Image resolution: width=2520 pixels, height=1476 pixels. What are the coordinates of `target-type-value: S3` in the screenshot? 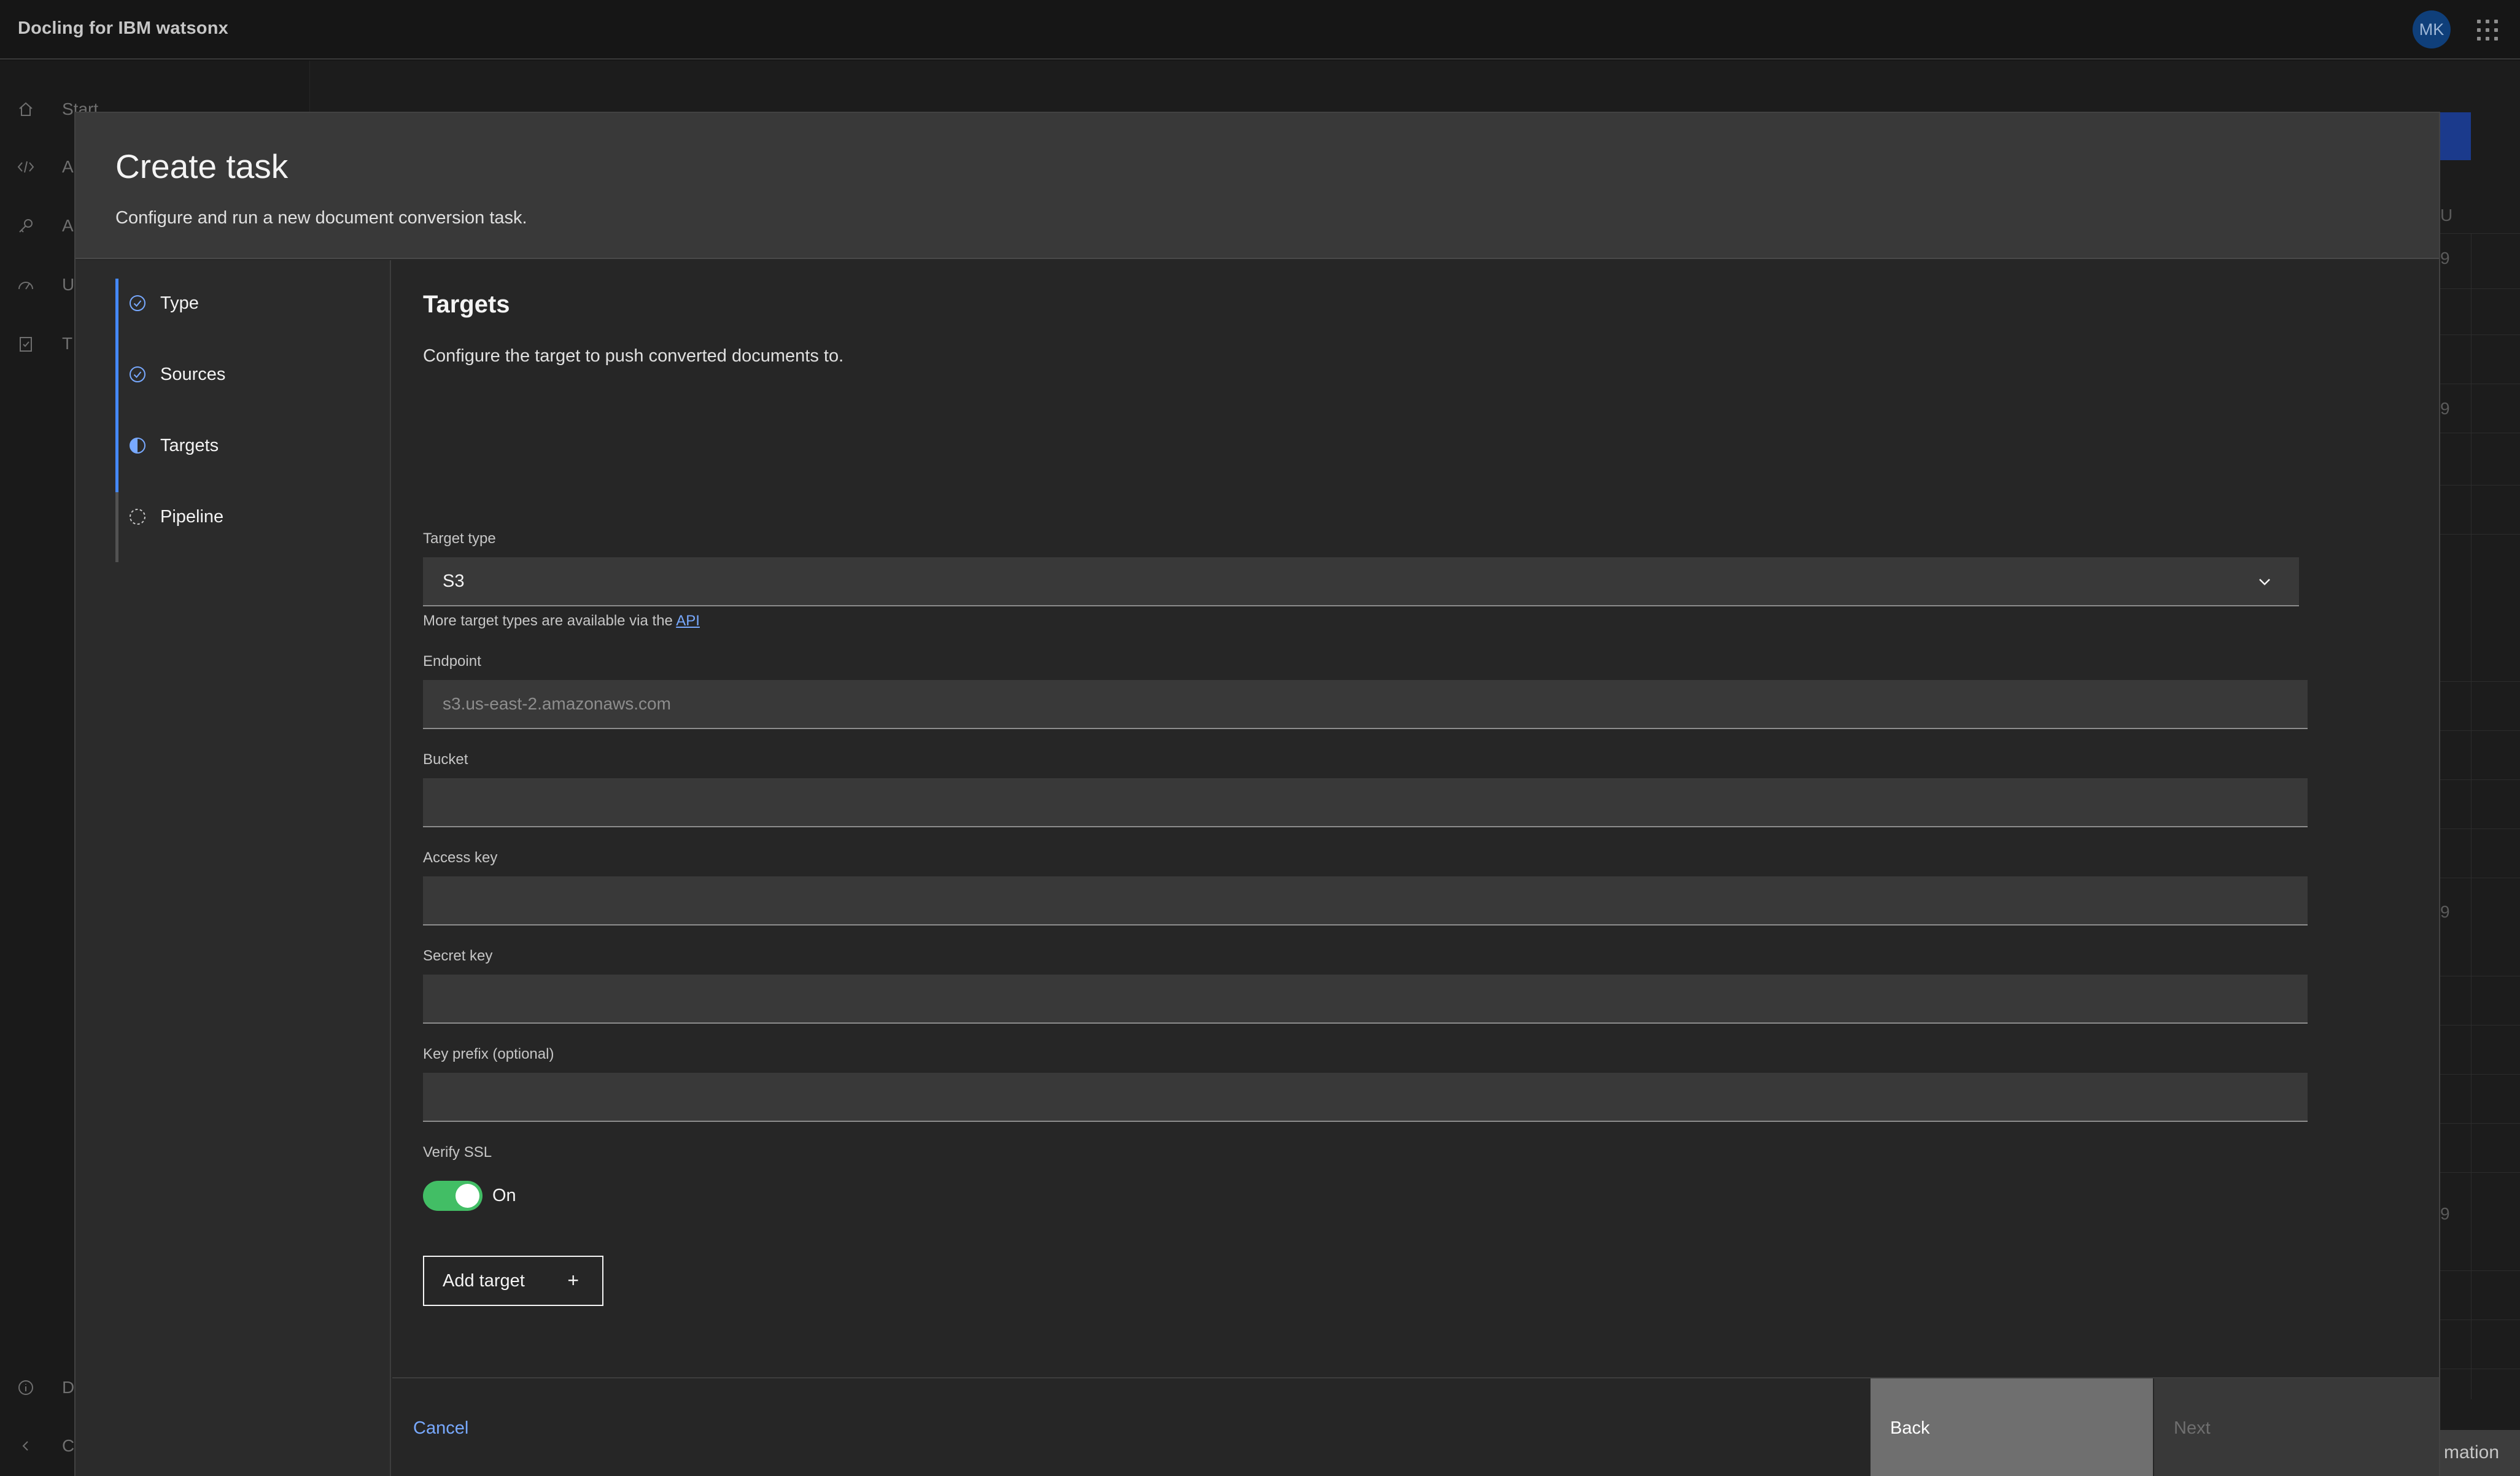 It's located at (454, 581).